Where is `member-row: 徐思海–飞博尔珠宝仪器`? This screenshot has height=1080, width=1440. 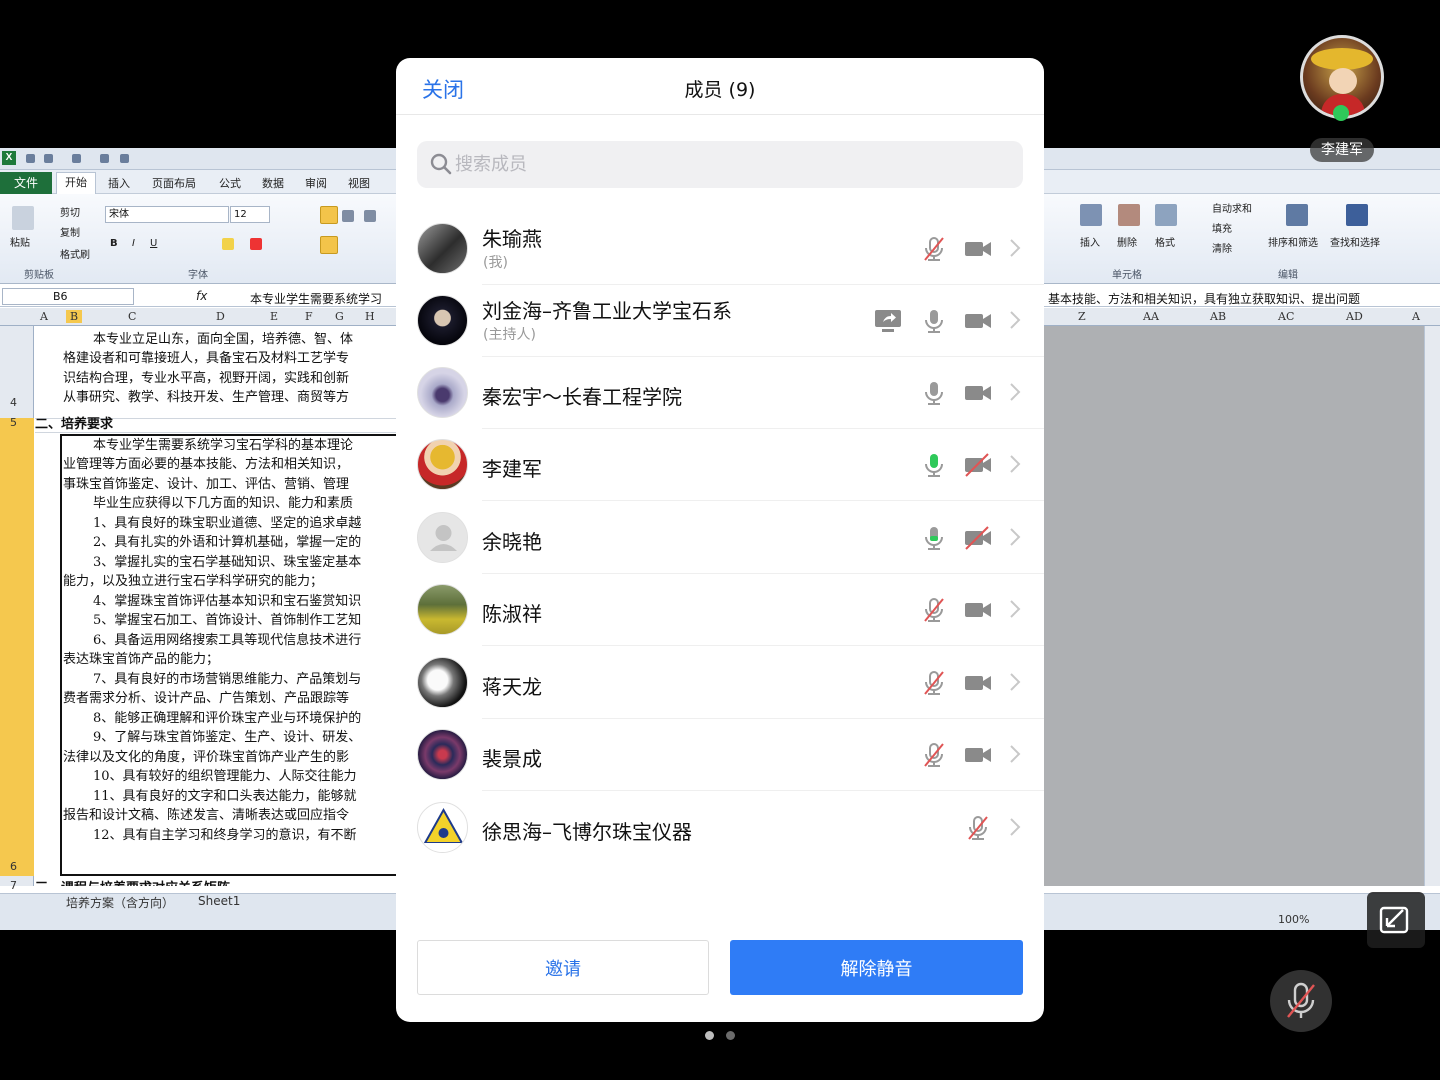
member-row: 徐思海–飞博尔珠宝仪器 is located at coordinates (720, 828).